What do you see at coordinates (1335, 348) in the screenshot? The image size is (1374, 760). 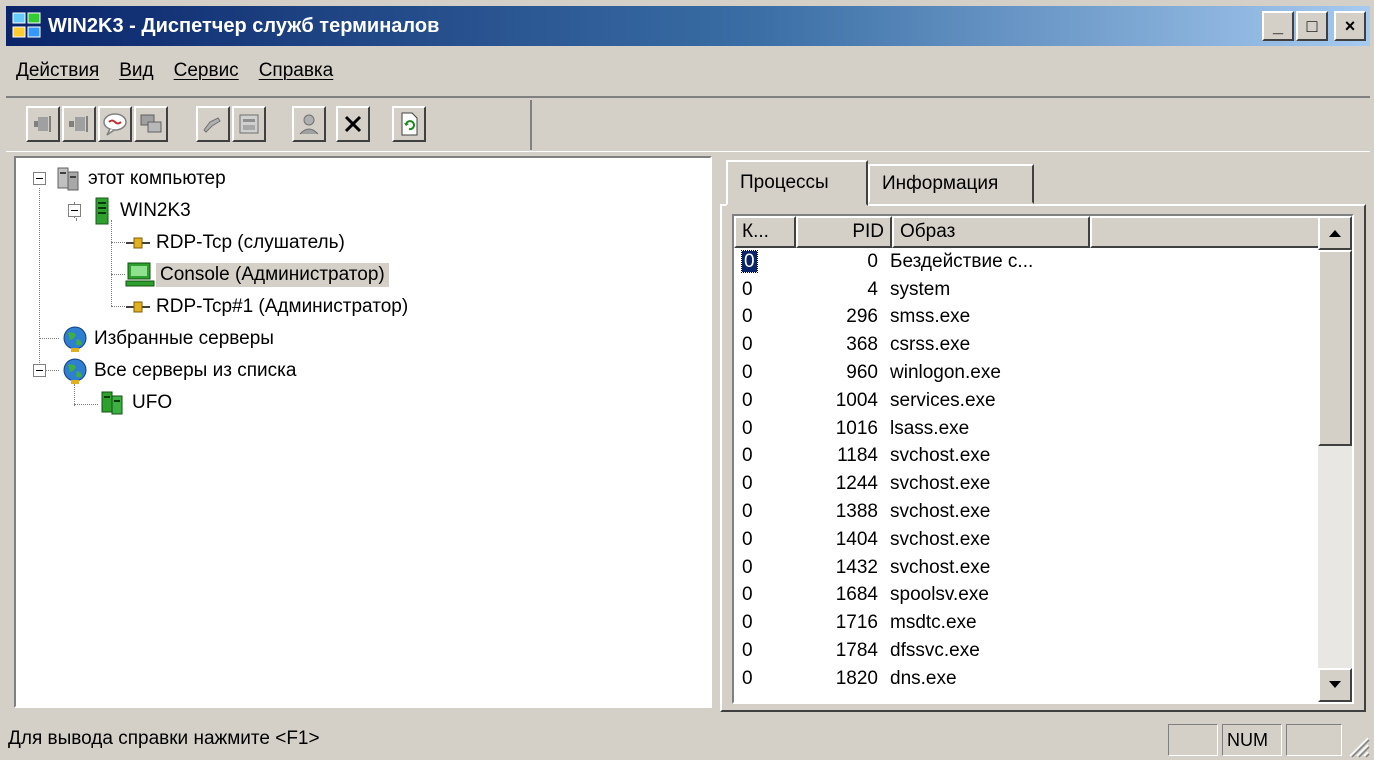 I see `scroll-thumb` at bounding box center [1335, 348].